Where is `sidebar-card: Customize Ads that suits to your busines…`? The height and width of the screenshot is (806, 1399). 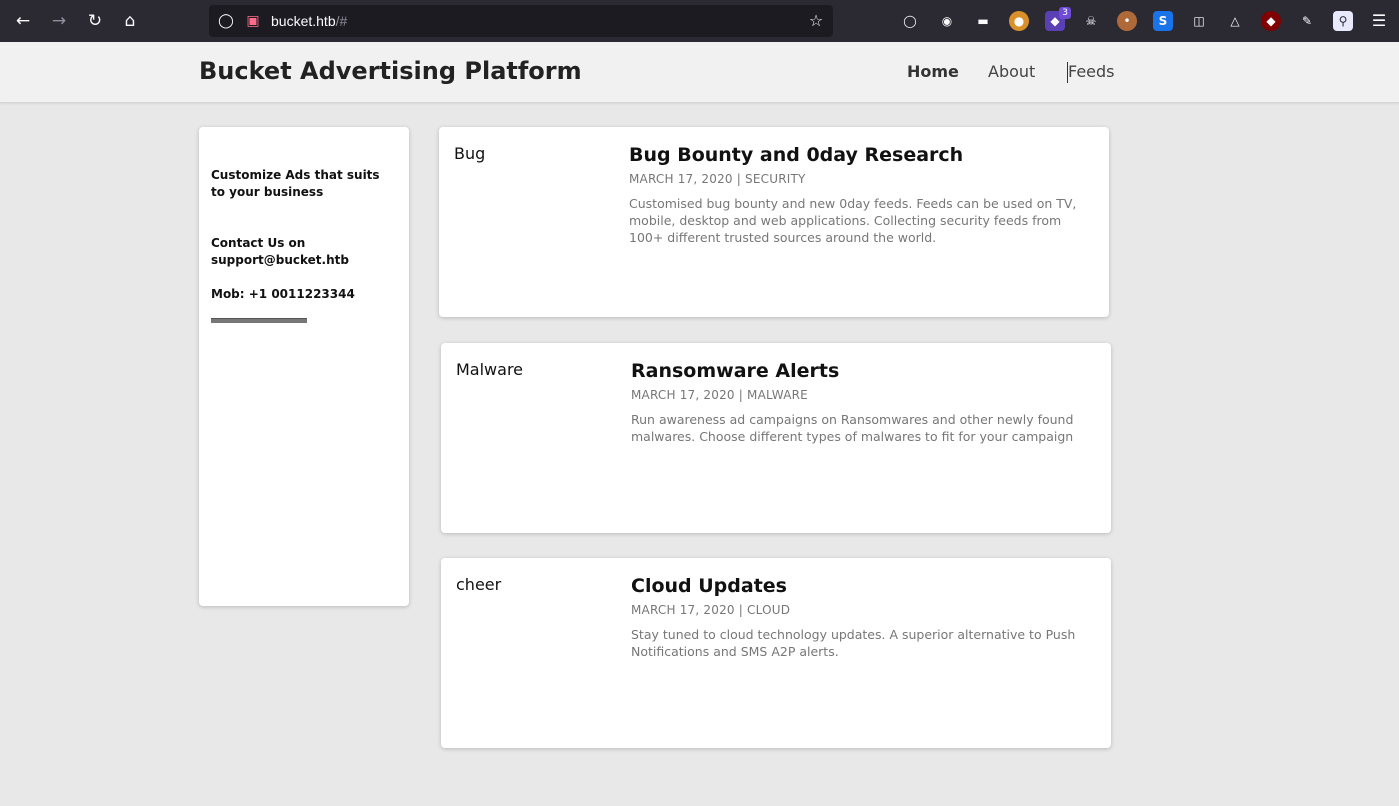
sidebar-card: Customize Ads that suits to your busines… is located at coordinates (304, 366).